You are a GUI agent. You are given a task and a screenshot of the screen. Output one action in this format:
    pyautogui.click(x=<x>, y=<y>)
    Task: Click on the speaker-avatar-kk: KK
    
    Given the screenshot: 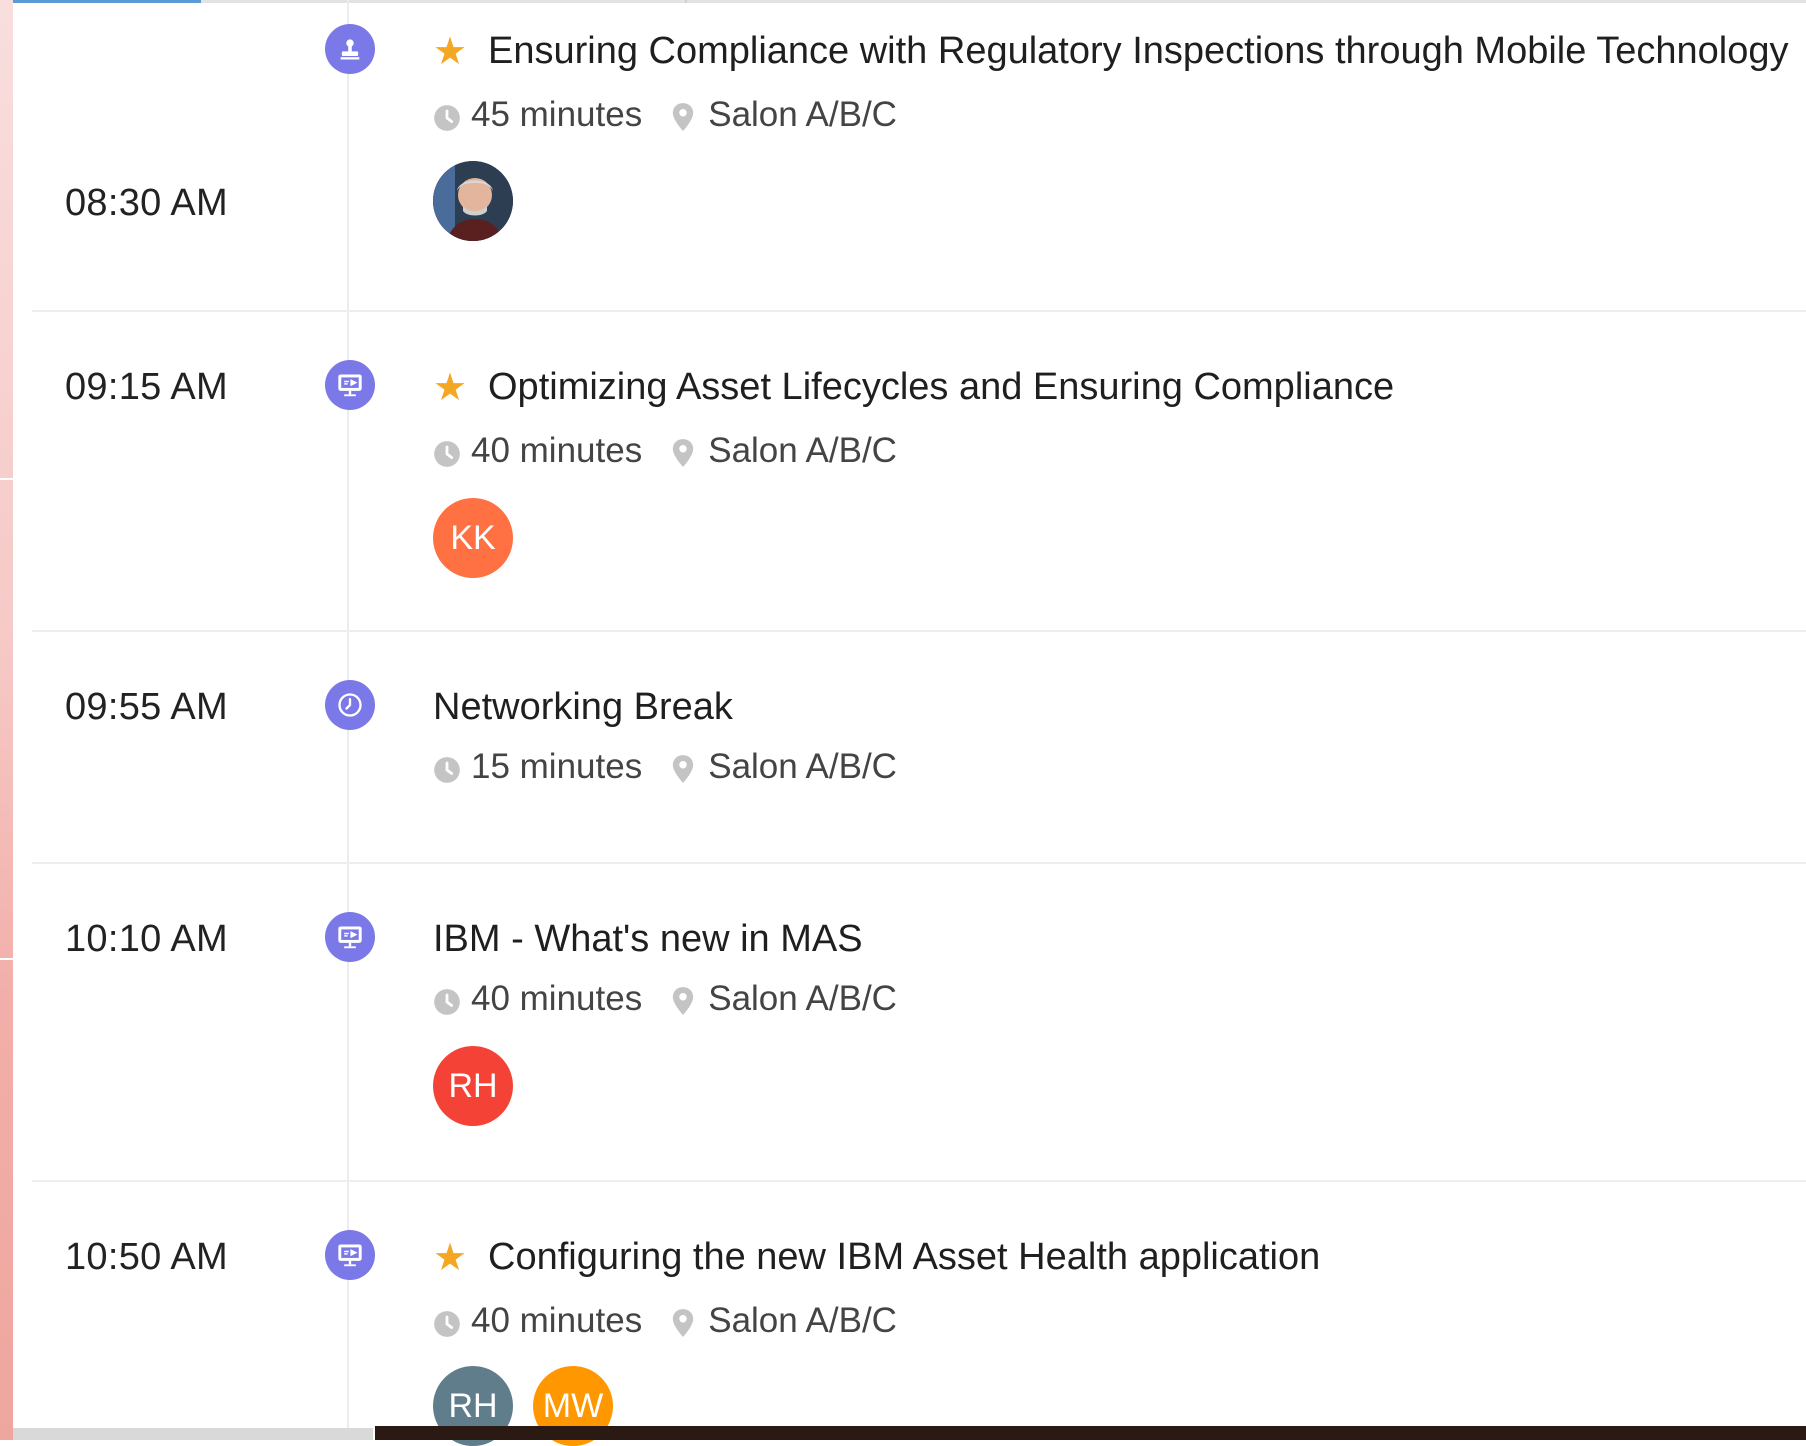 What is the action you would take?
    pyautogui.click(x=473, y=538)
    